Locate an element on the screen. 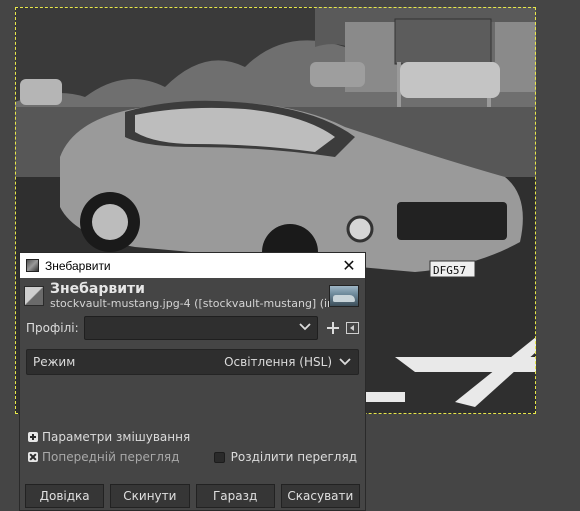  ok-button: Гаразд is located at coordinates (235, 496).